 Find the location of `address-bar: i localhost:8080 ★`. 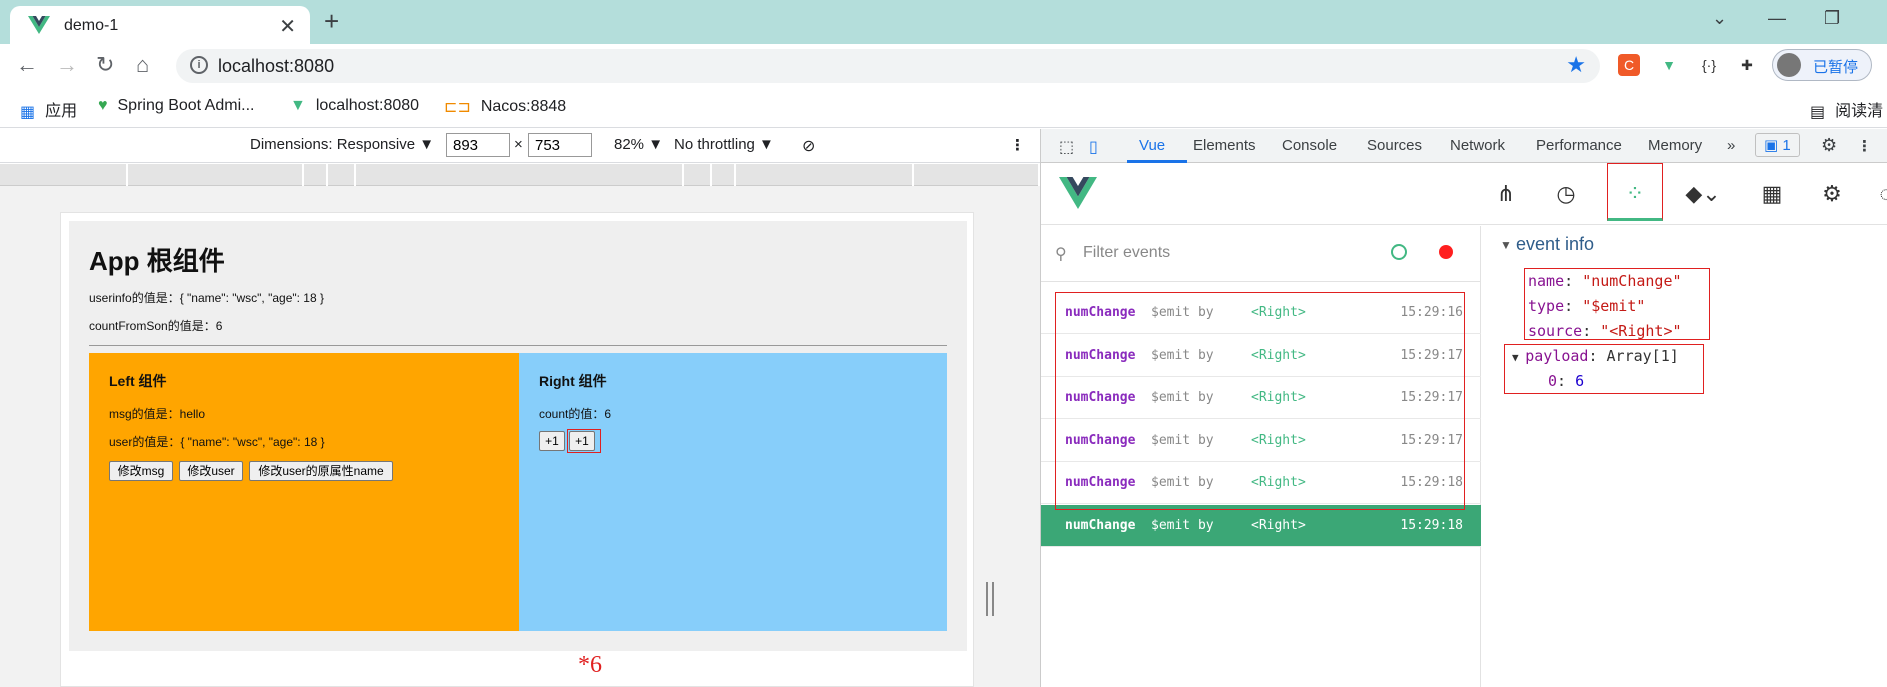

address-bar: i localhost:8080 ★ is located at coordinates (888, 66).